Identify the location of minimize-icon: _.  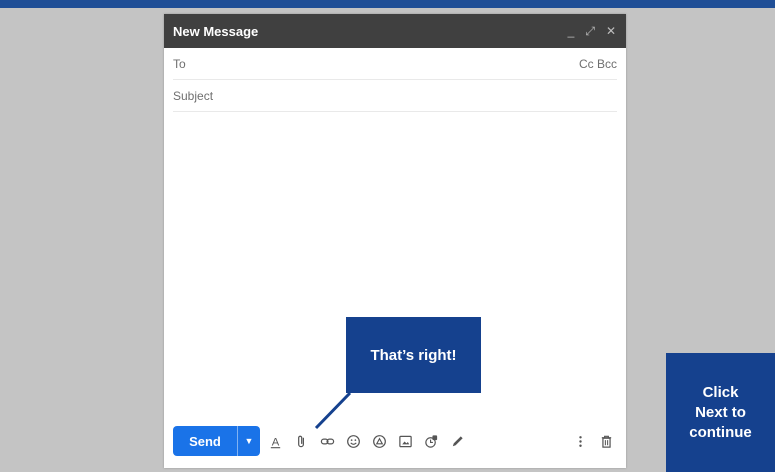
(571, 31).